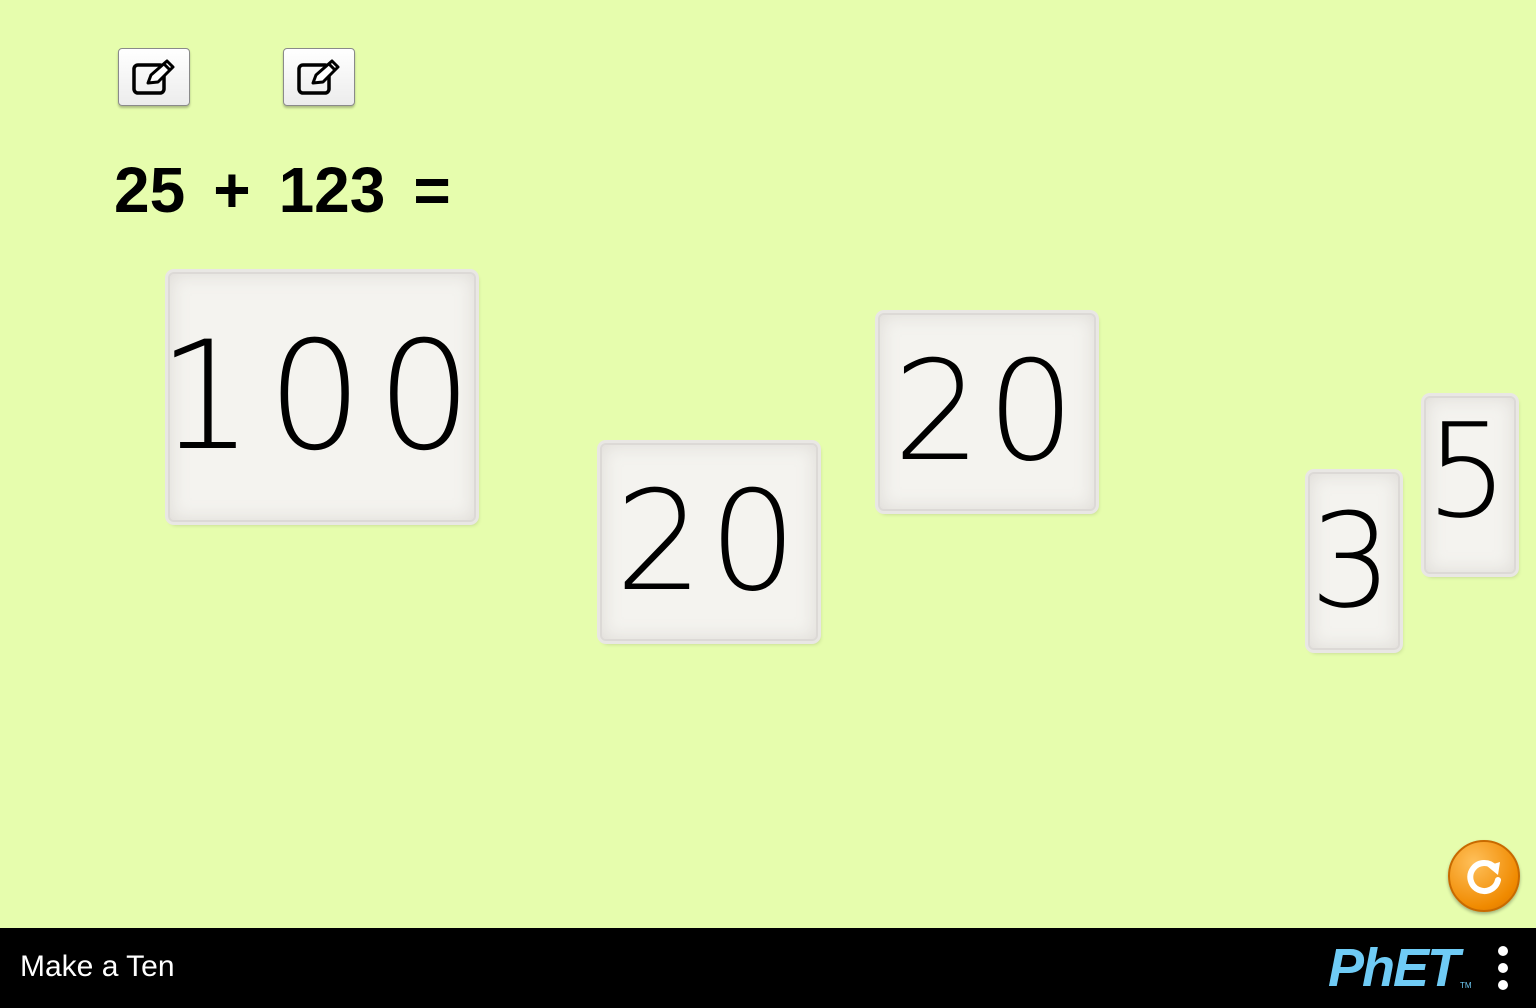  What do you see at coordinates (1394, 968) in the screenshot?
I see `phet-logo-text: PhET` at bounding box center [1394, 968].